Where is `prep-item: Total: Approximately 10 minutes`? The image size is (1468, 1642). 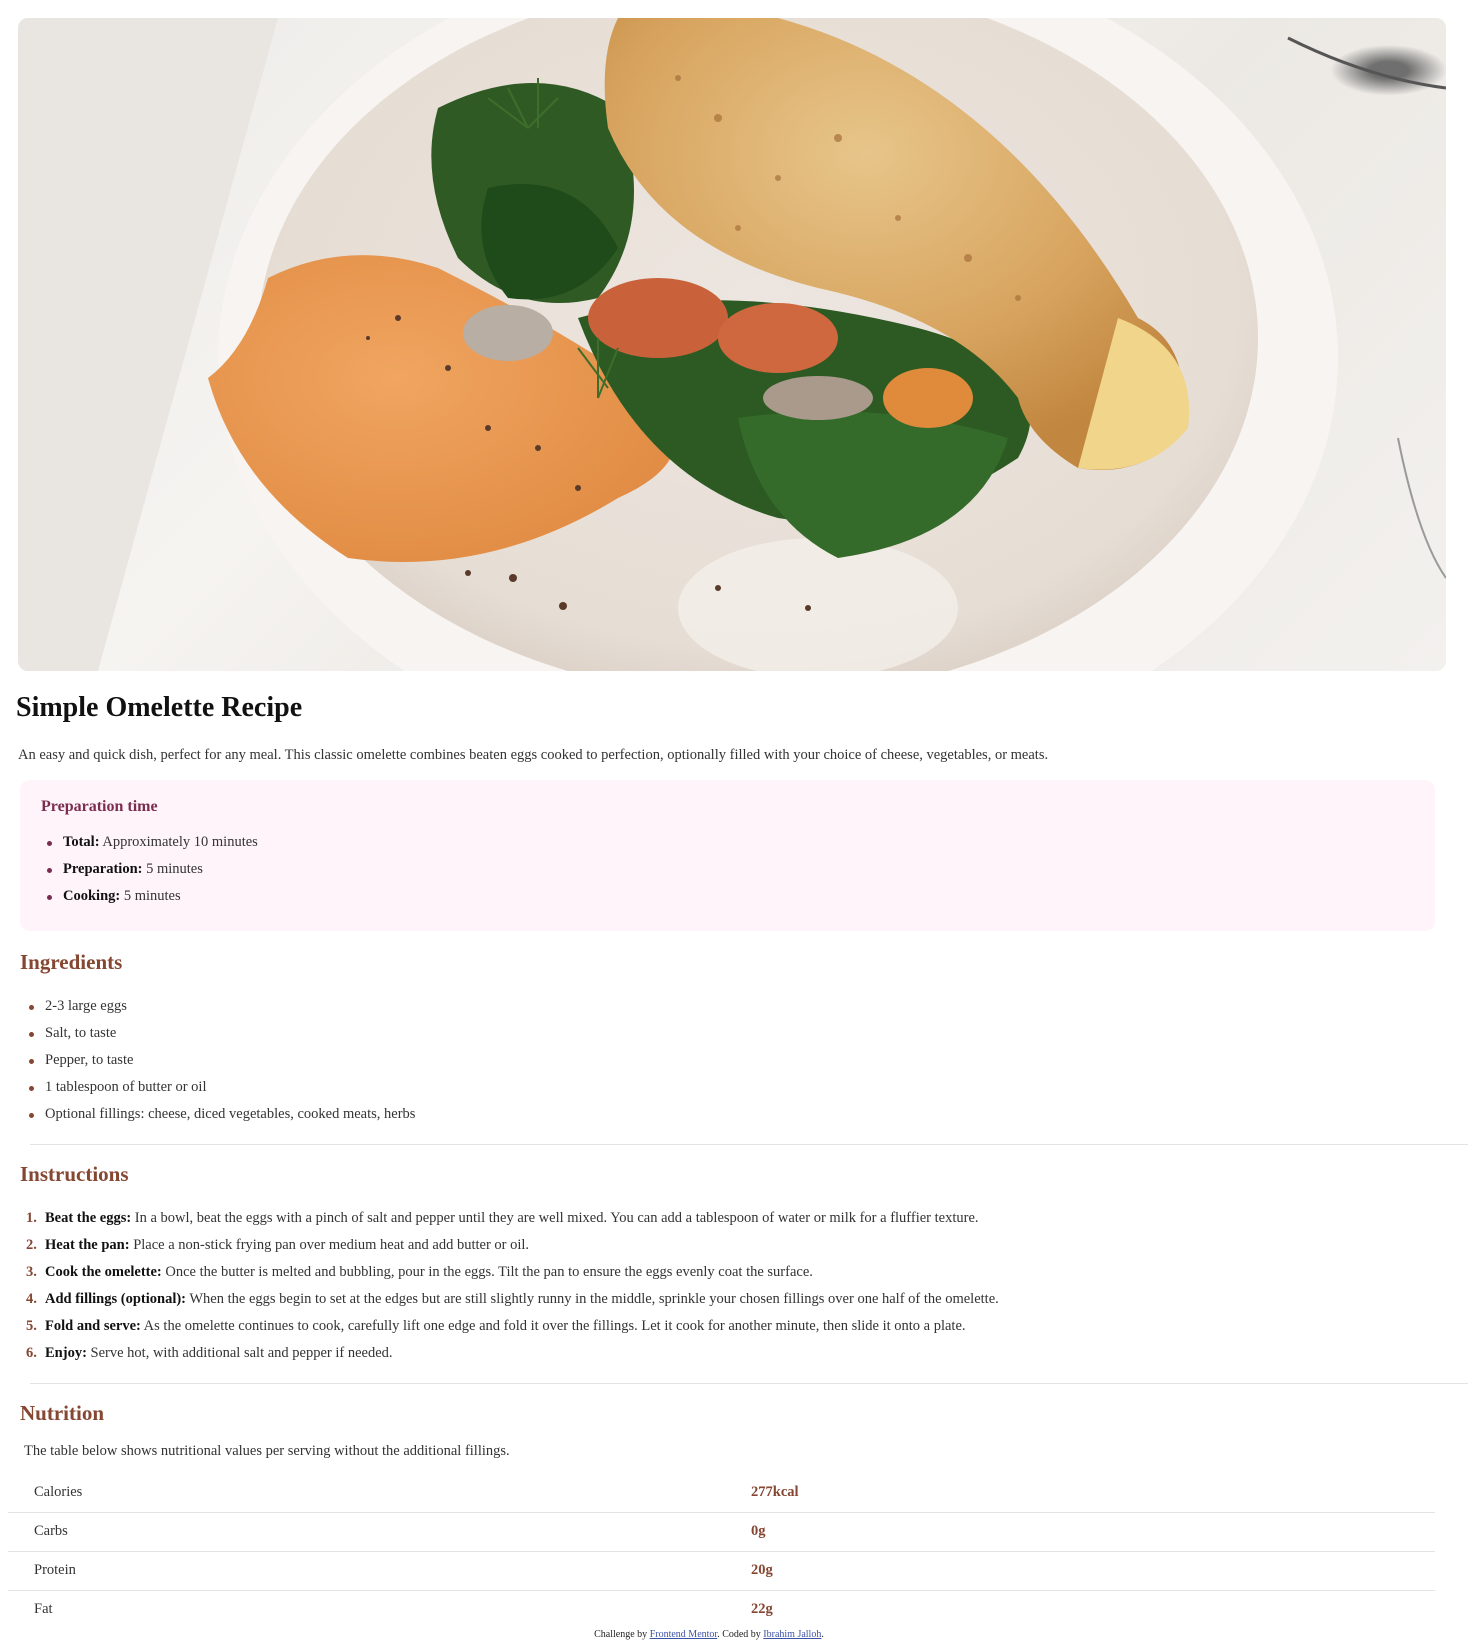
prep-item: Total: Approximately 10 minutes is located at coordinates (139, 842).